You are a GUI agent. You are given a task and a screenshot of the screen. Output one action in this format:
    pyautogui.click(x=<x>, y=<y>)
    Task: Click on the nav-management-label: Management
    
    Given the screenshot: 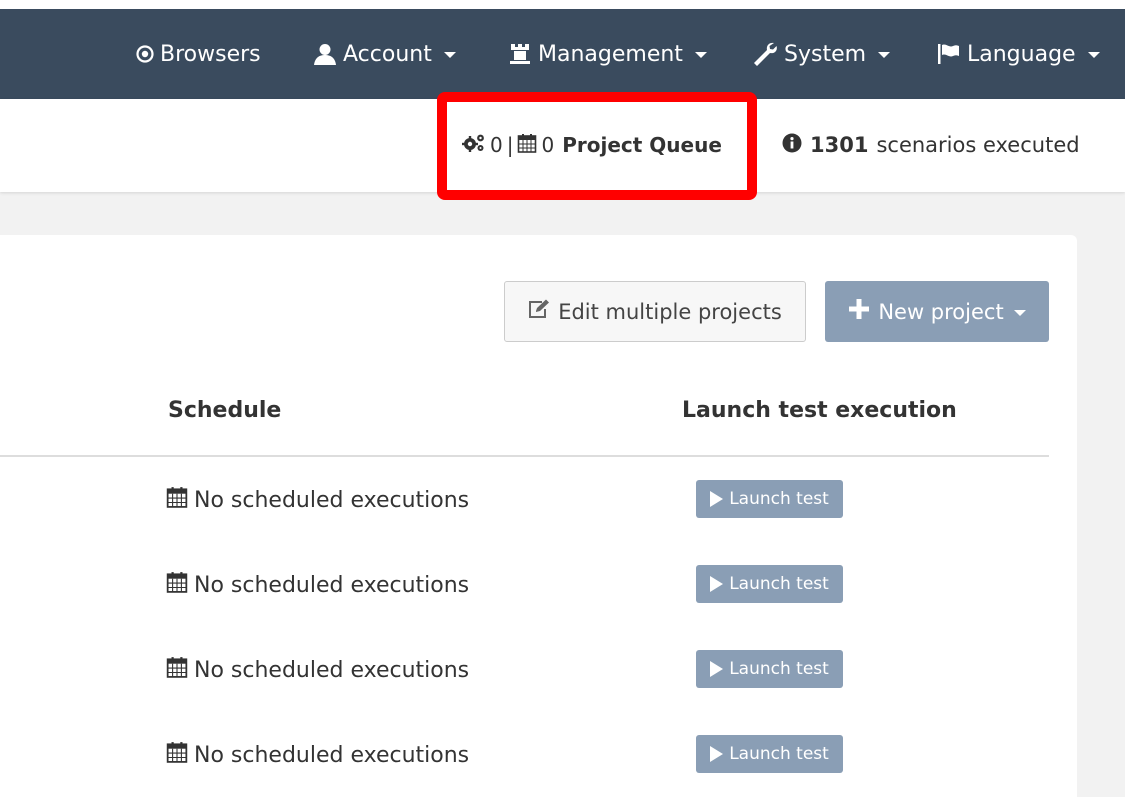 What is the action you would take?
    pyautogui.click(x=610, y=54)
    